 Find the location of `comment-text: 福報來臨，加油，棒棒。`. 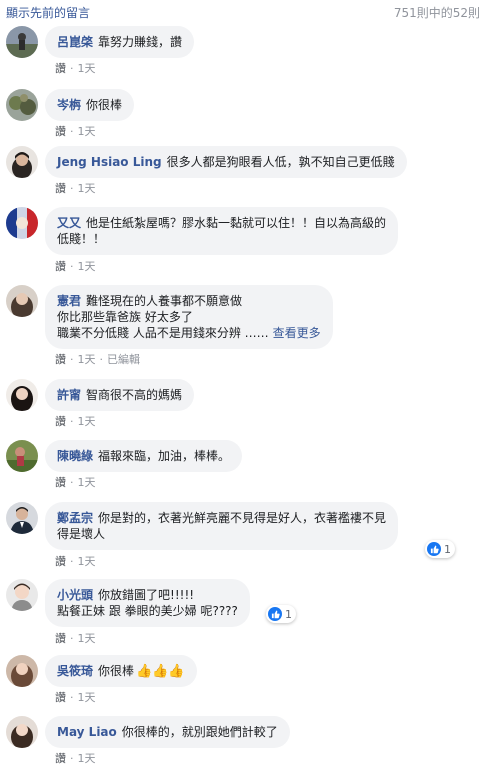

comment-text: 福報來臨，加油，棒棒。 is located at coordinates (164, 456).